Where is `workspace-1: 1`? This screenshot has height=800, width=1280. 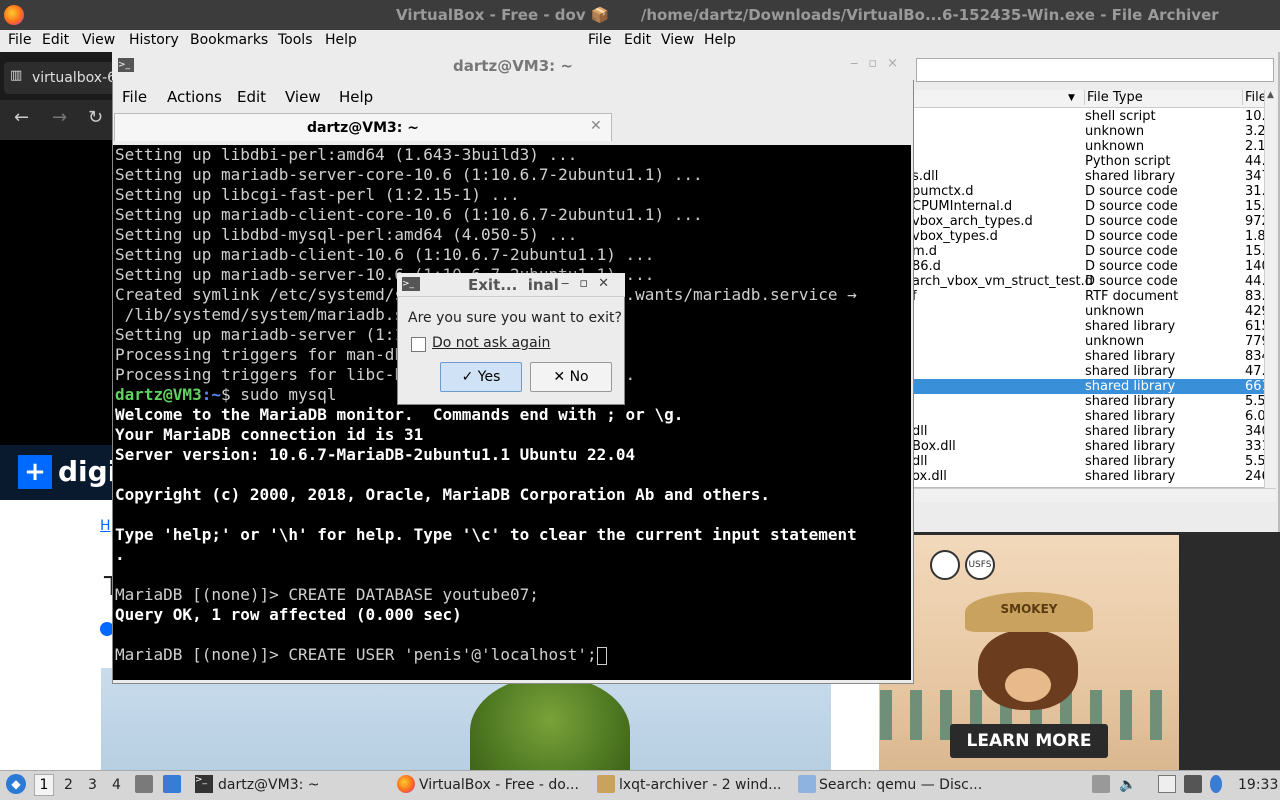 workspace-1: 1 is located at coordinates (44, 785).